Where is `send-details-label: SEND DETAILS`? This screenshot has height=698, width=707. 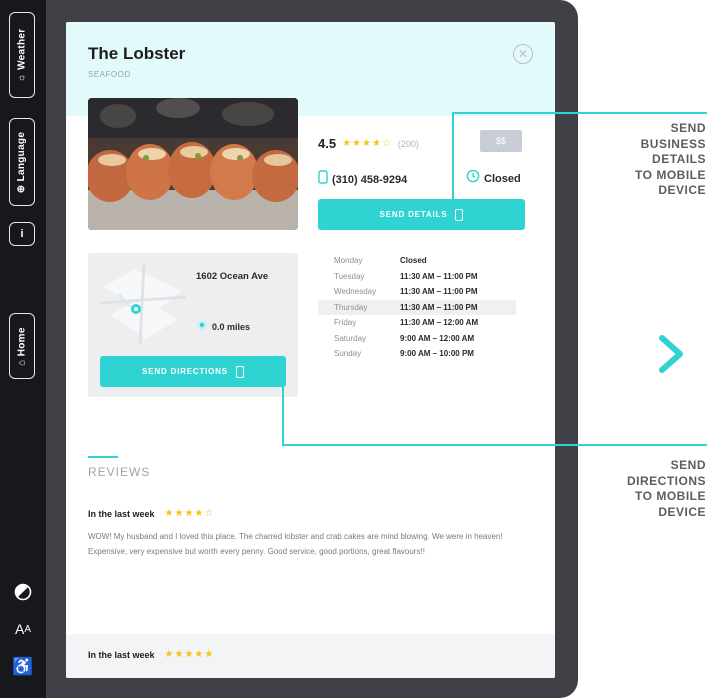 send-details-label: SEND DETAILS is located at coordinates (413, 214).